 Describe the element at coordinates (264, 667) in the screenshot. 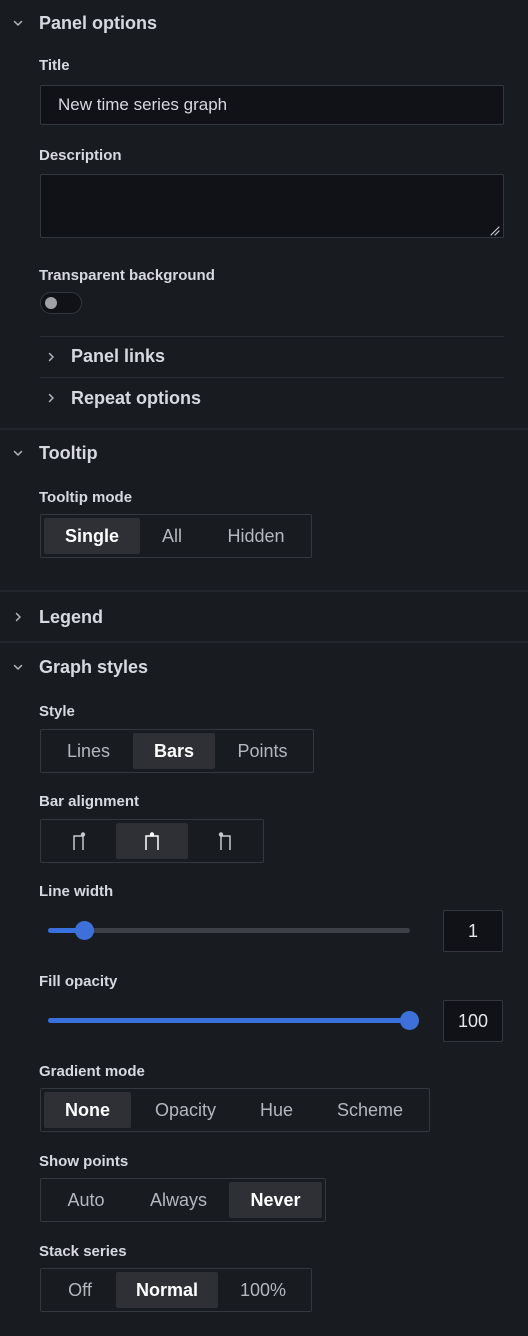

I see `graph-styles-header: Graph styles` at that location.